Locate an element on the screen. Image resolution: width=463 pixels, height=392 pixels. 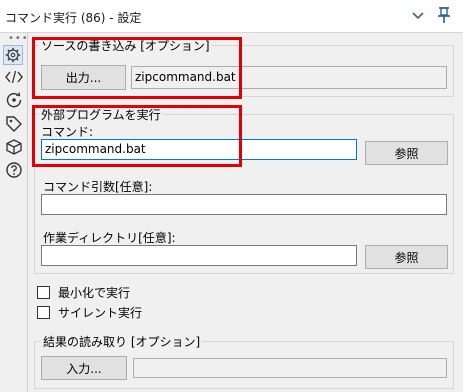
workdir-browse-button: 参照 is located at coordinates (406, 257).